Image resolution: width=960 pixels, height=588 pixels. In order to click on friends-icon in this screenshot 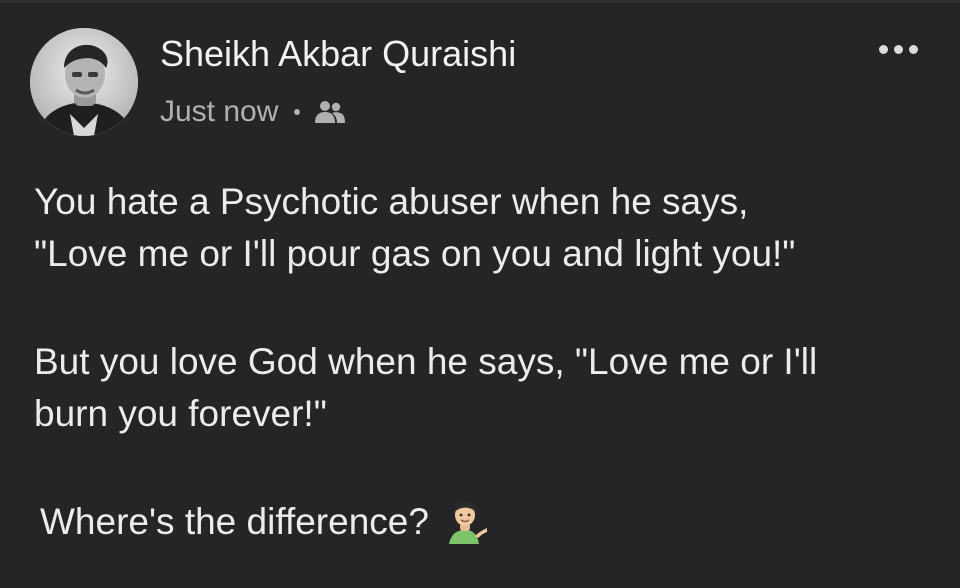, I will do `click(330, 112)`.